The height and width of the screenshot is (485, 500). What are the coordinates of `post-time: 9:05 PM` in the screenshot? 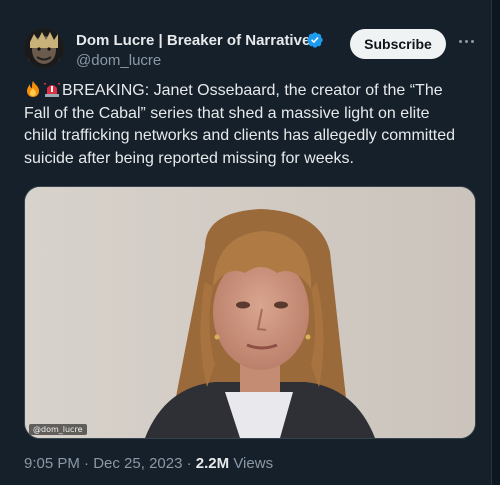 It's located at (52, 463).